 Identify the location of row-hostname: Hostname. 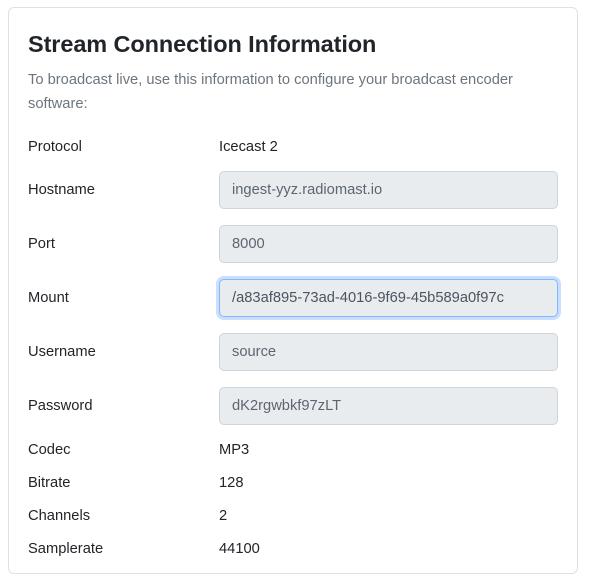
(293, 190).